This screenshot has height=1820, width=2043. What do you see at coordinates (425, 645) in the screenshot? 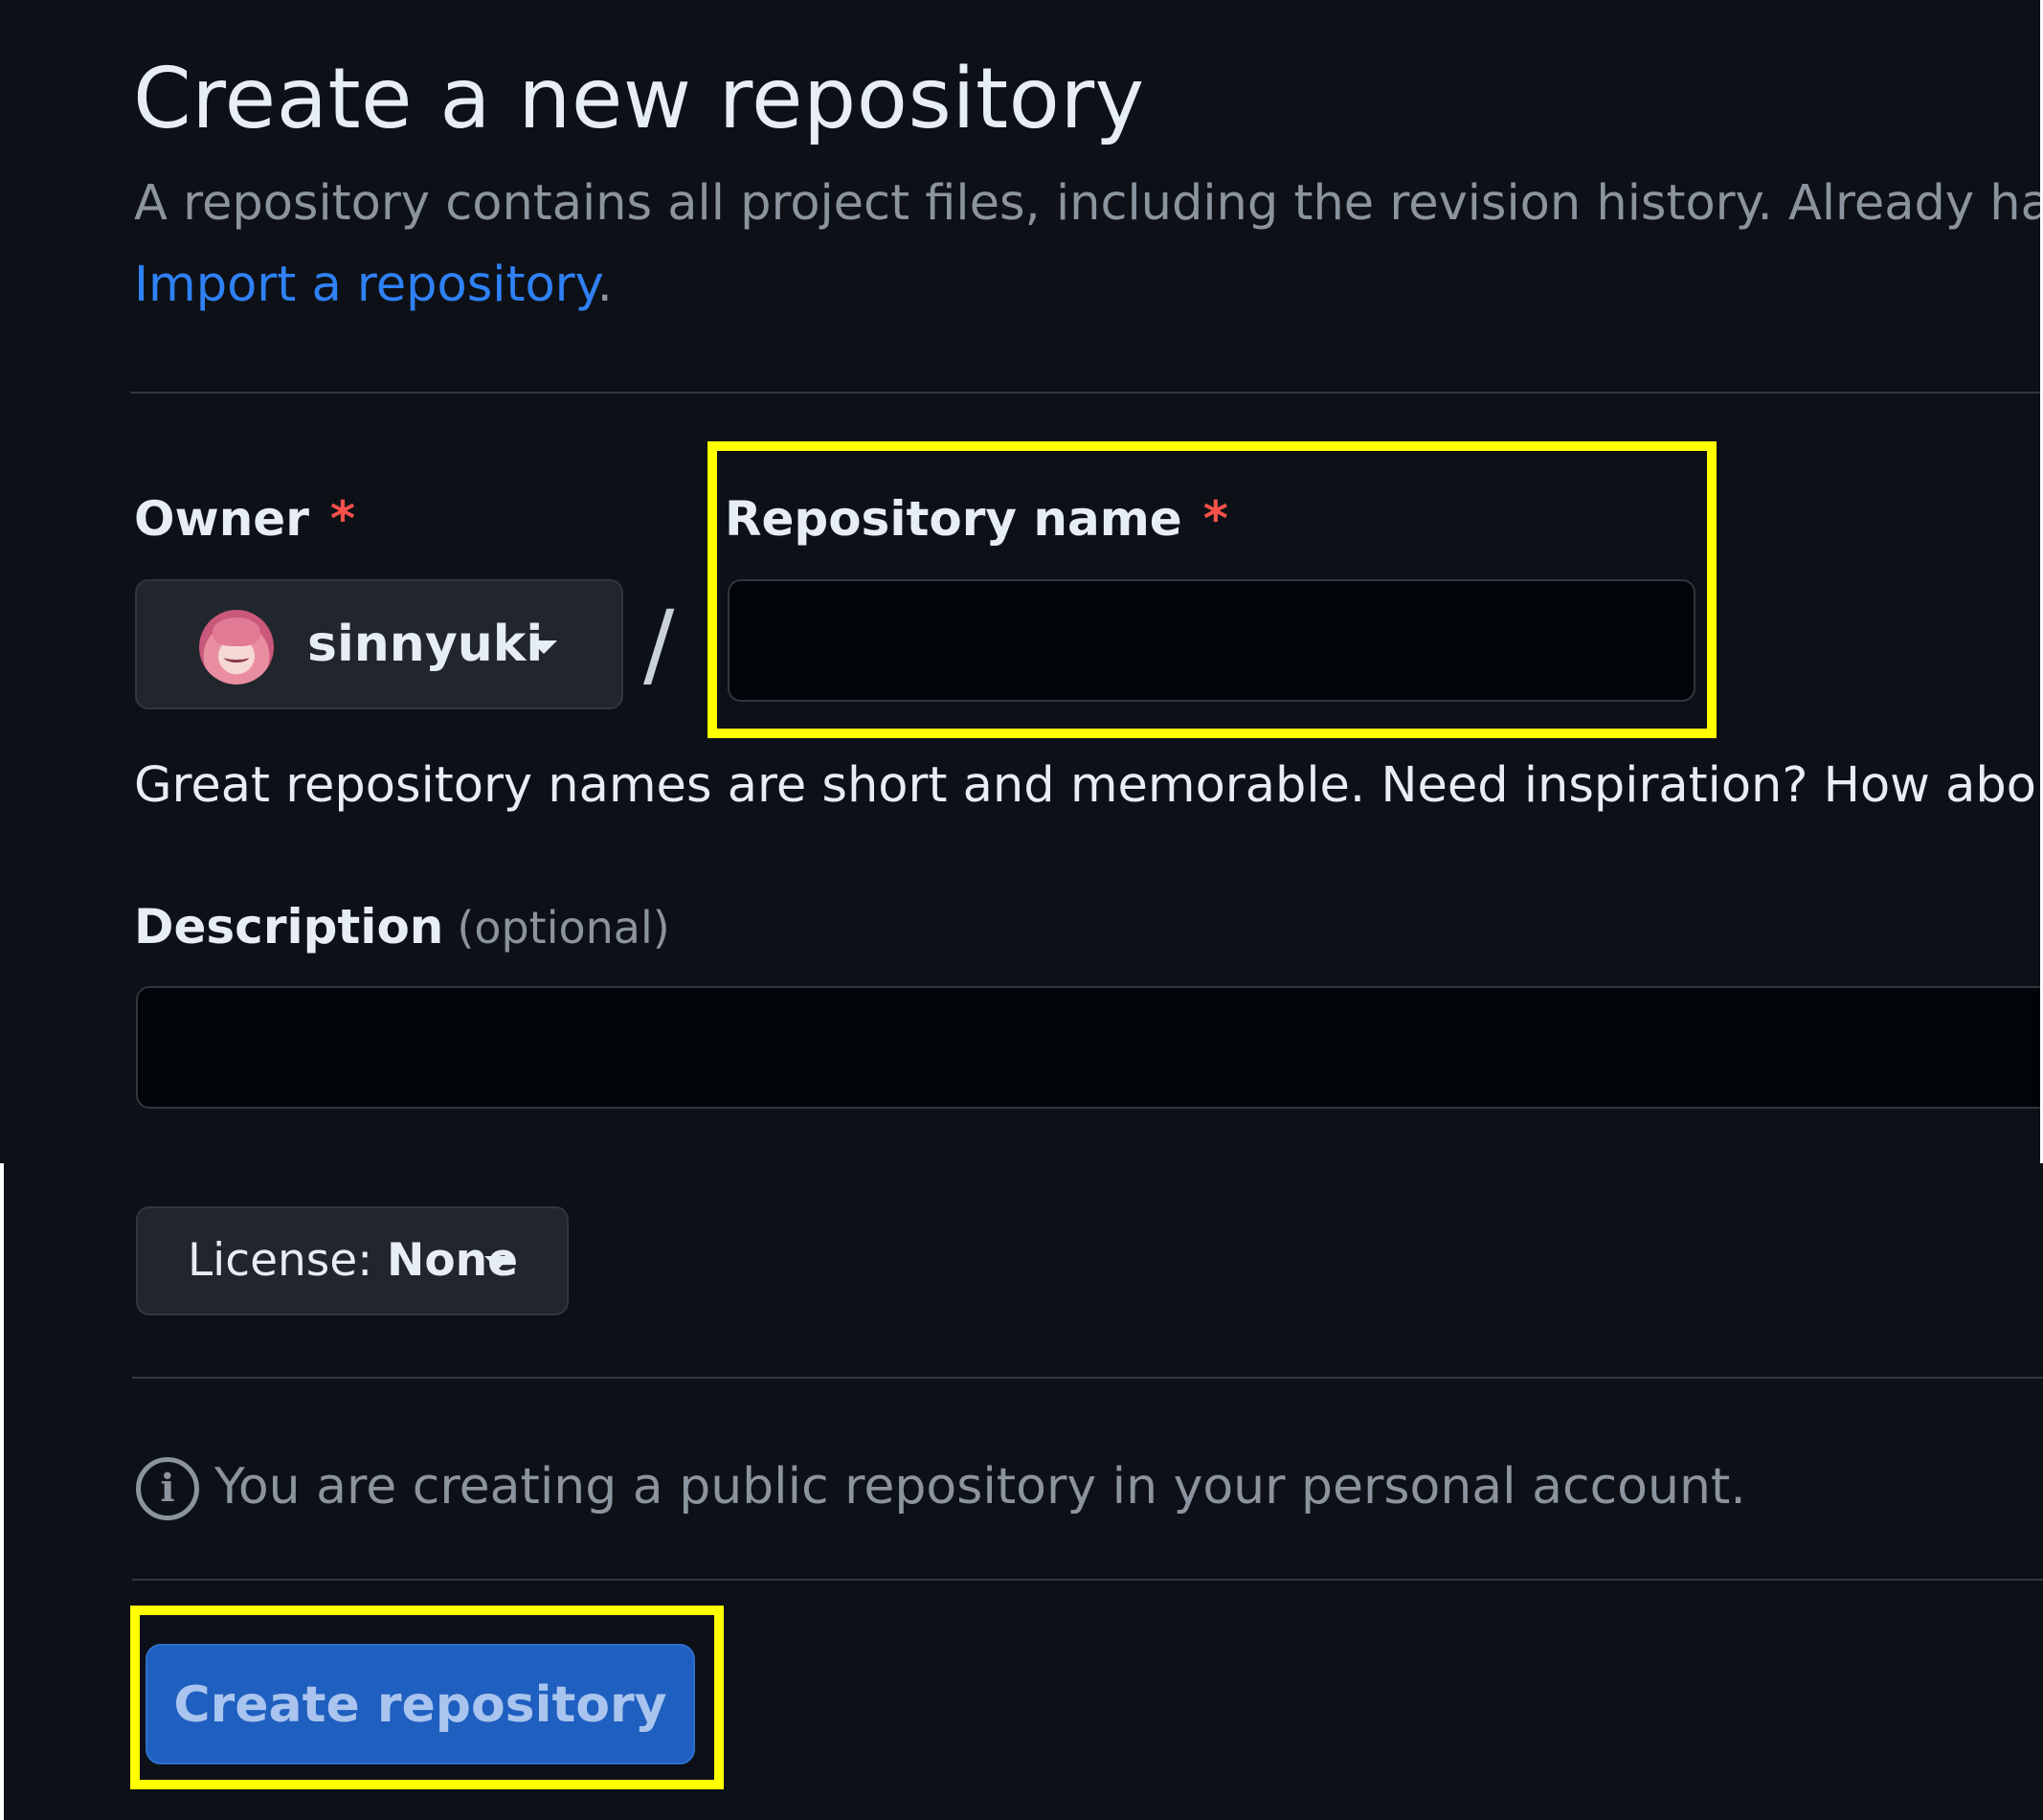
I see `owner-name: sinnyuki` at bounding box center [425, 645].